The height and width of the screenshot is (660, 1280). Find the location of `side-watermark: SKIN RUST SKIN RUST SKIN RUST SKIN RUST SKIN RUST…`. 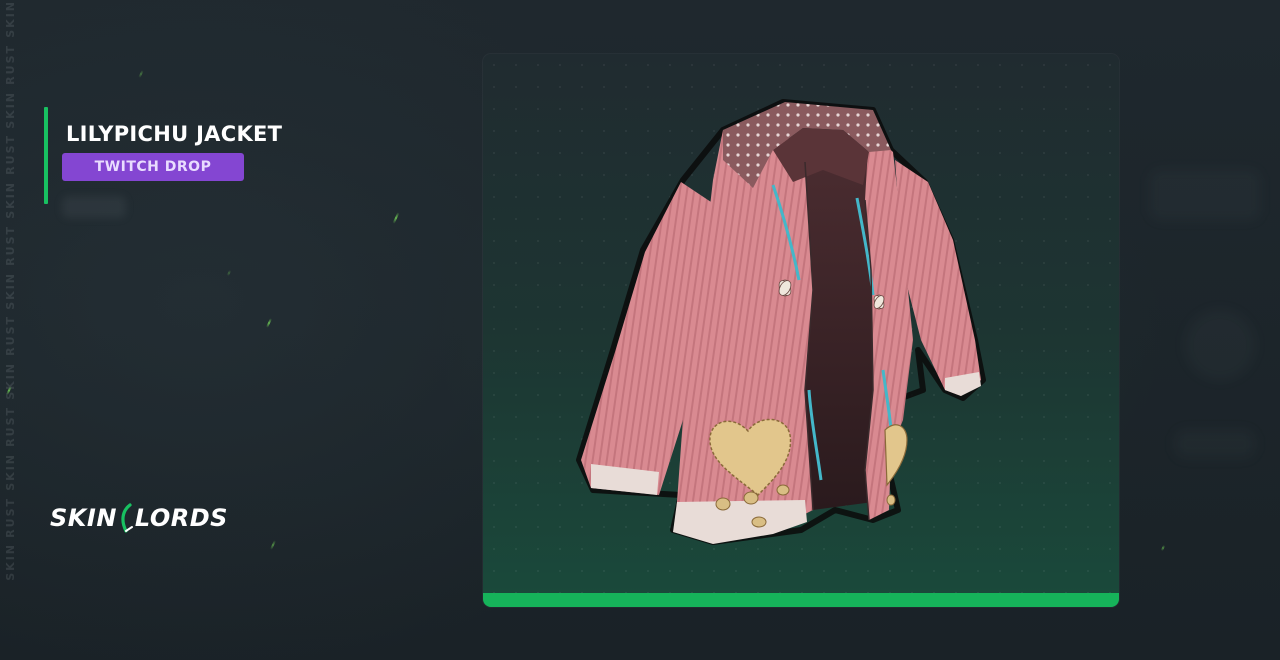

side-watermark: SKIN RUST SKIN RUST SKIN RUST SKIN RUST SKIN RUST… is located at coordinates (10, 330).